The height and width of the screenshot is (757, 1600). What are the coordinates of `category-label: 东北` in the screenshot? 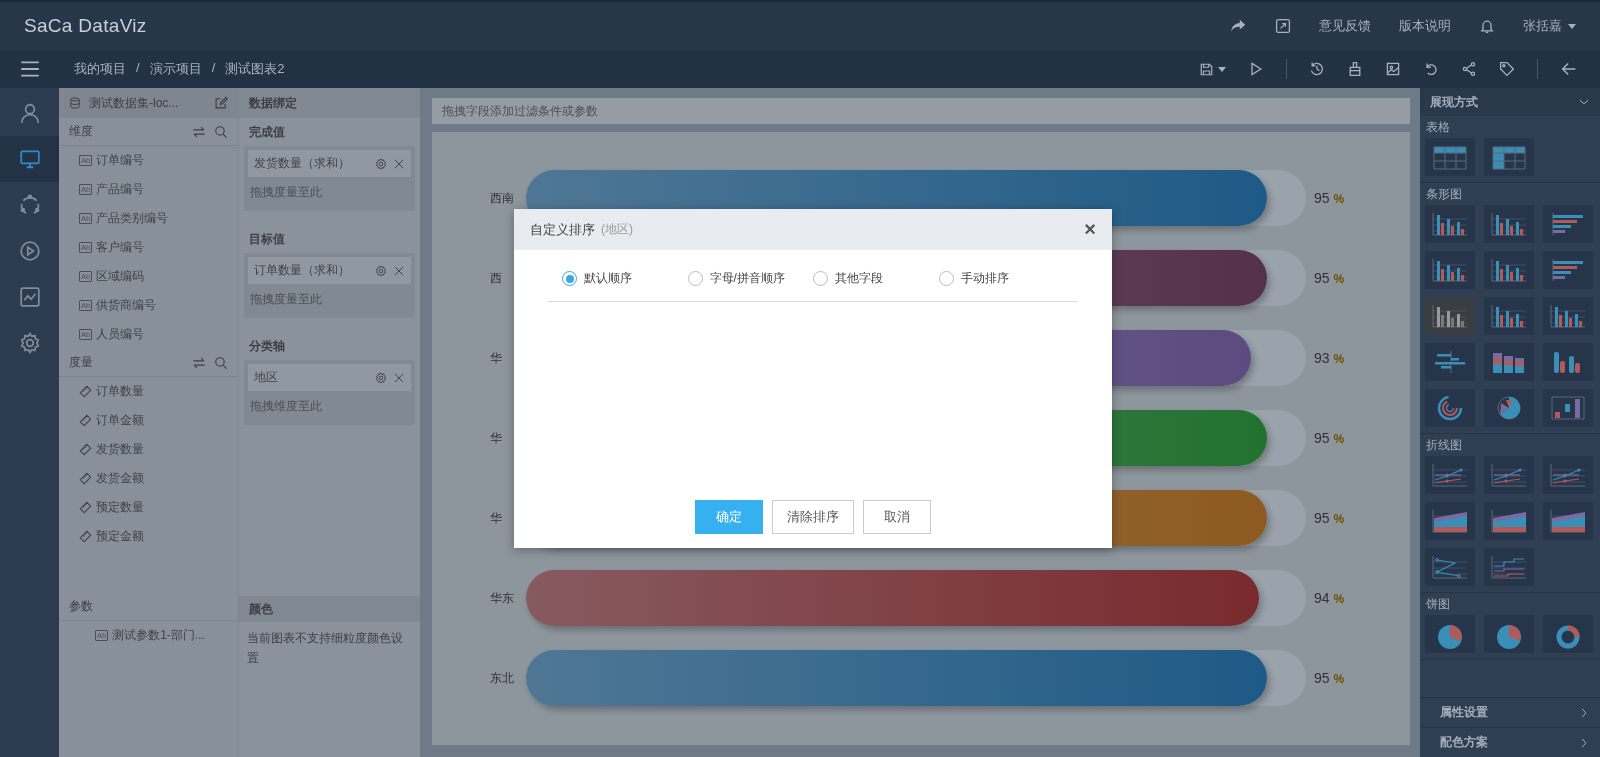 It's located at (502, 678).